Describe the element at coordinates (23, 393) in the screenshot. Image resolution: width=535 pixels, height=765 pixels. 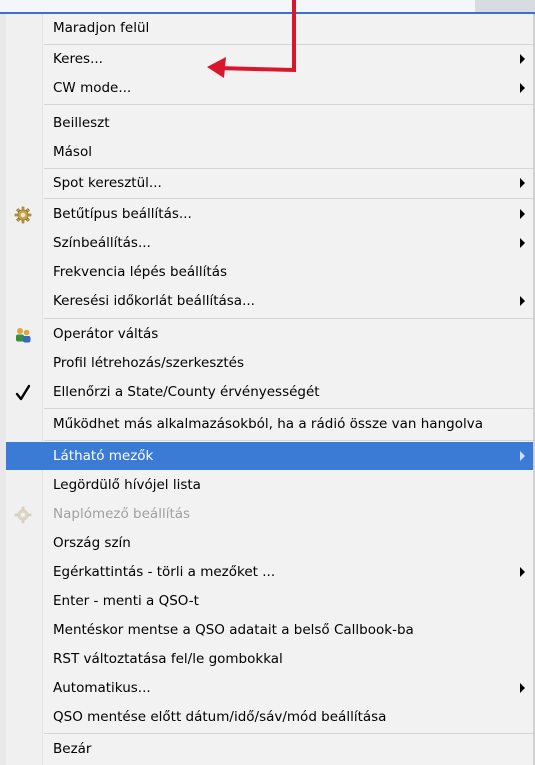
I see `checkmark-icon` at that location.